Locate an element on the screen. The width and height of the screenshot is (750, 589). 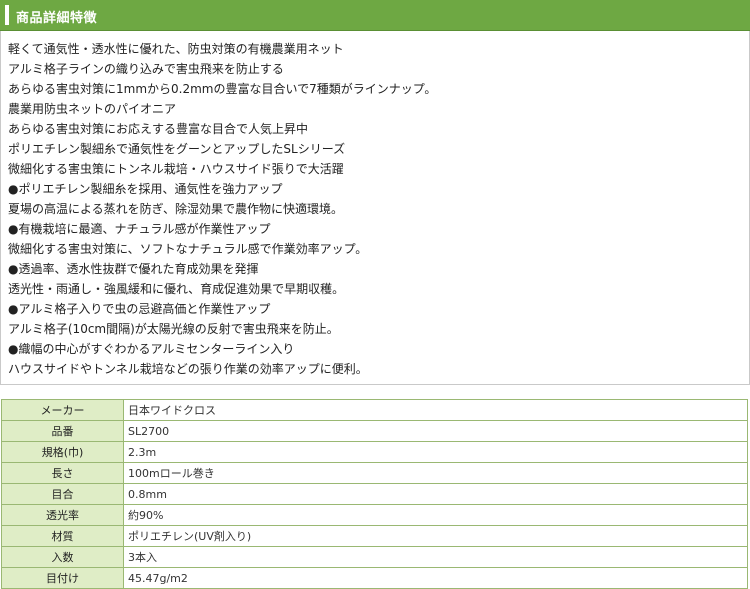
spec-row-quantity: 入数 3本入 is located at coordinates (374, 557).